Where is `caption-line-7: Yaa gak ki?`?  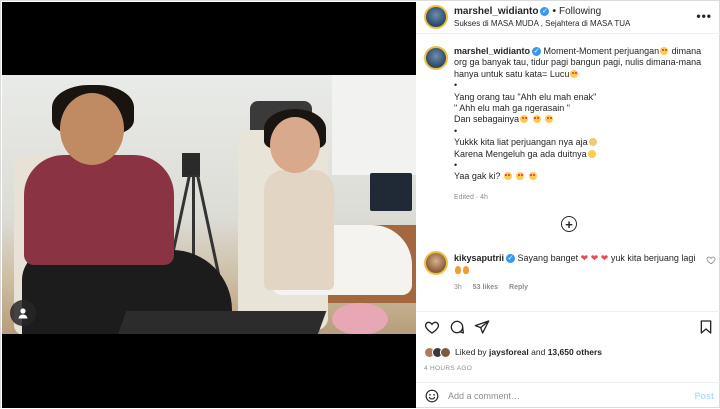
caption-line-7: Yaa gak ki? is located at coordinates (477, 176).